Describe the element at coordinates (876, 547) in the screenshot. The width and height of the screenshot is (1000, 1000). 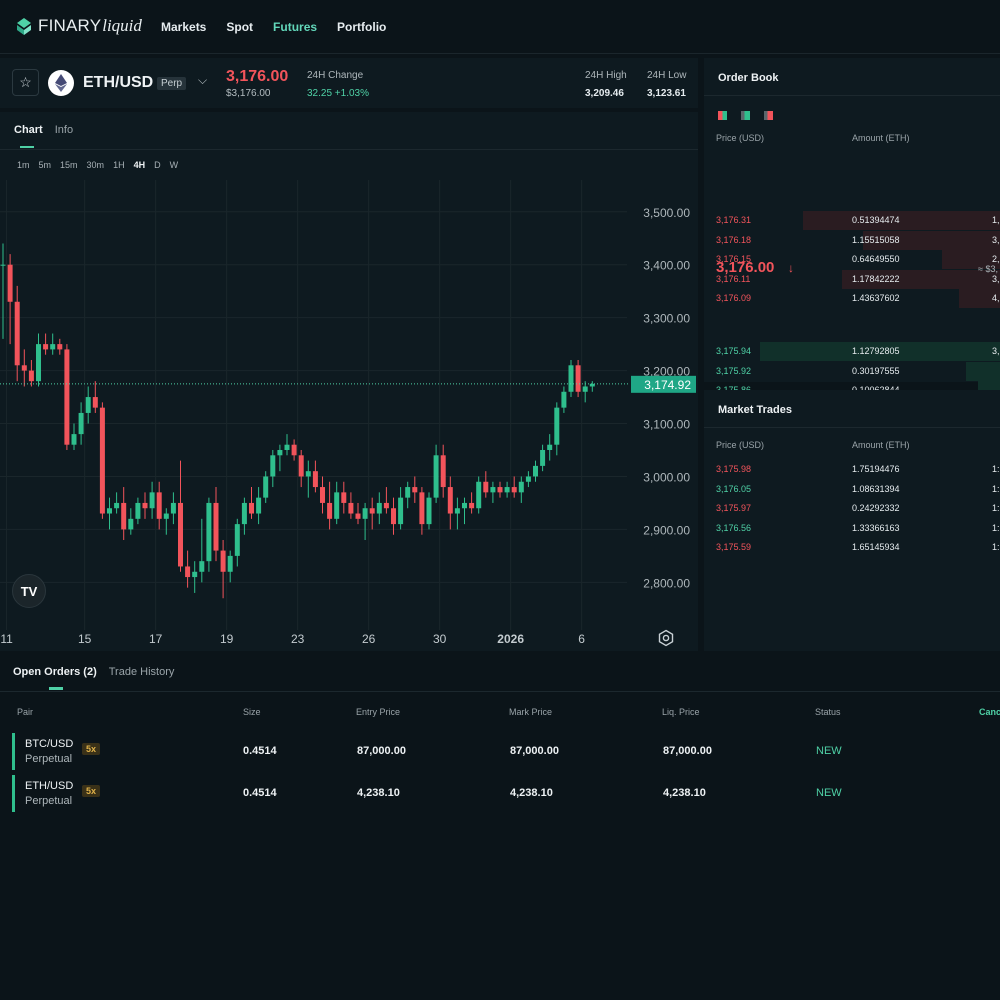
I see `trade-amount: 1.65145934` at that location.